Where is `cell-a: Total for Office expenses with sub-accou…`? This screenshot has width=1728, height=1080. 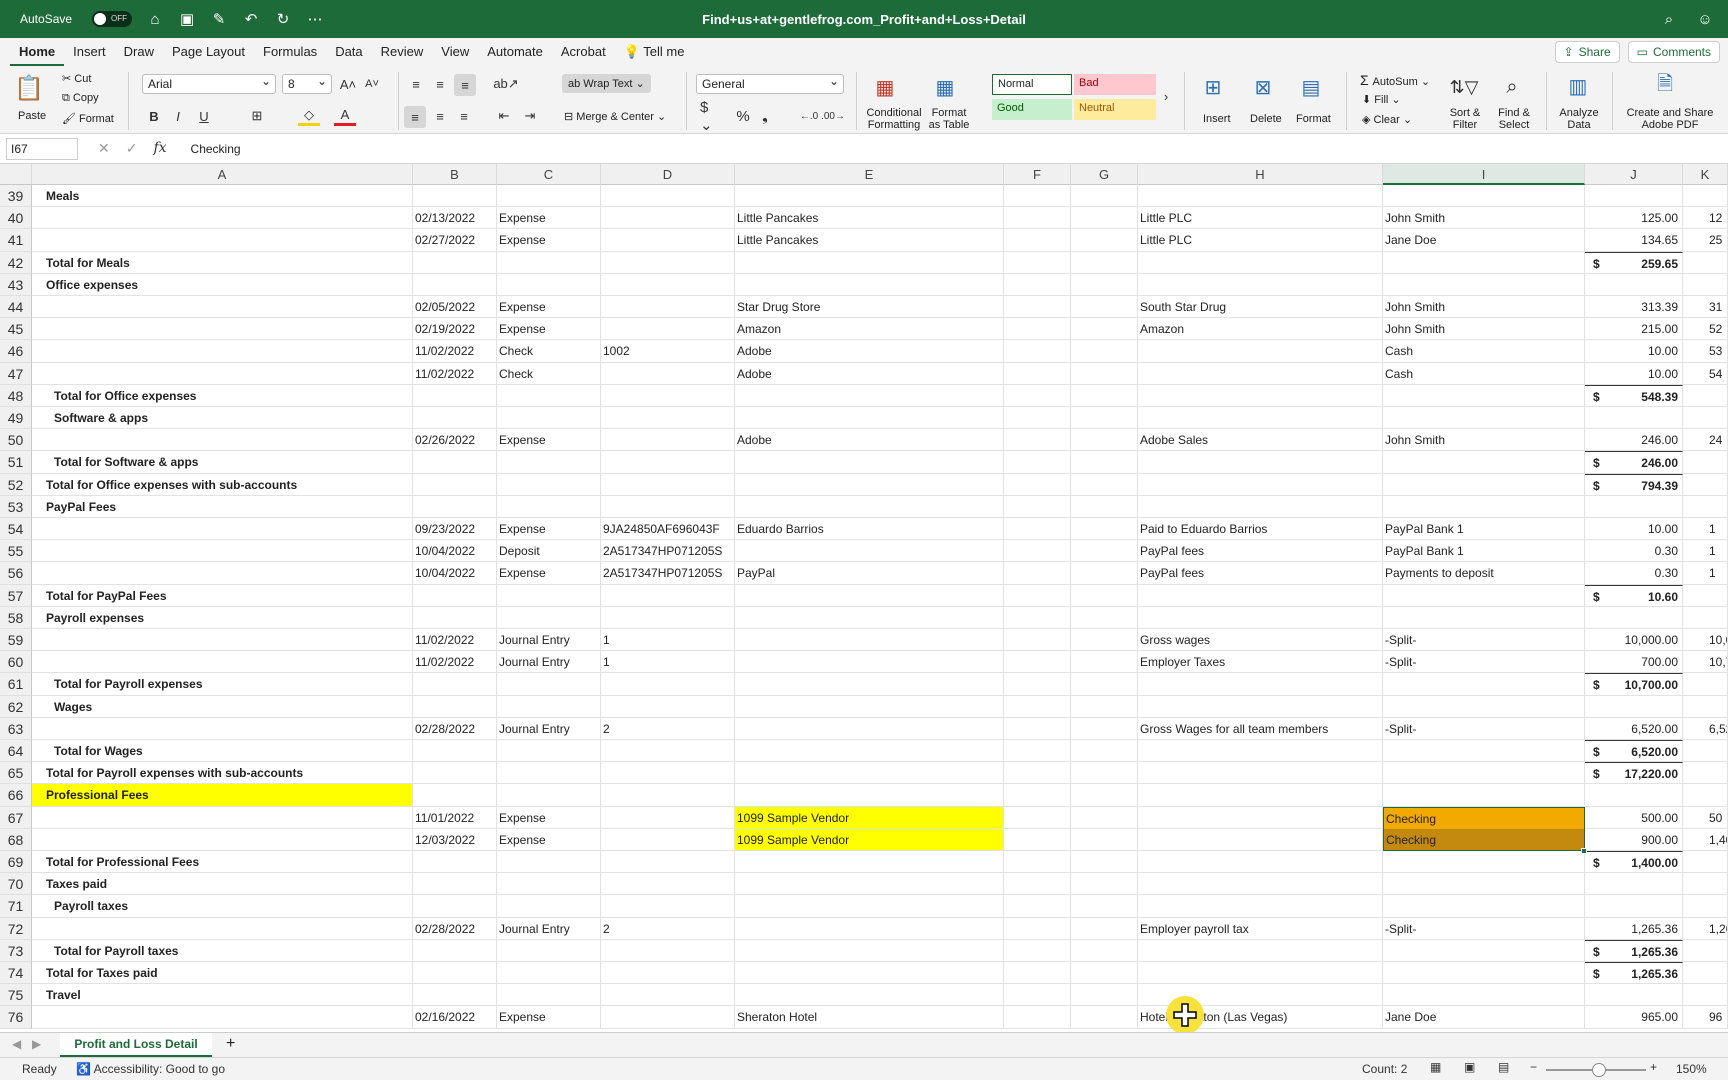 cell-a: Total for Office expenses with sub-accou… is located at coordinates (222, 484).